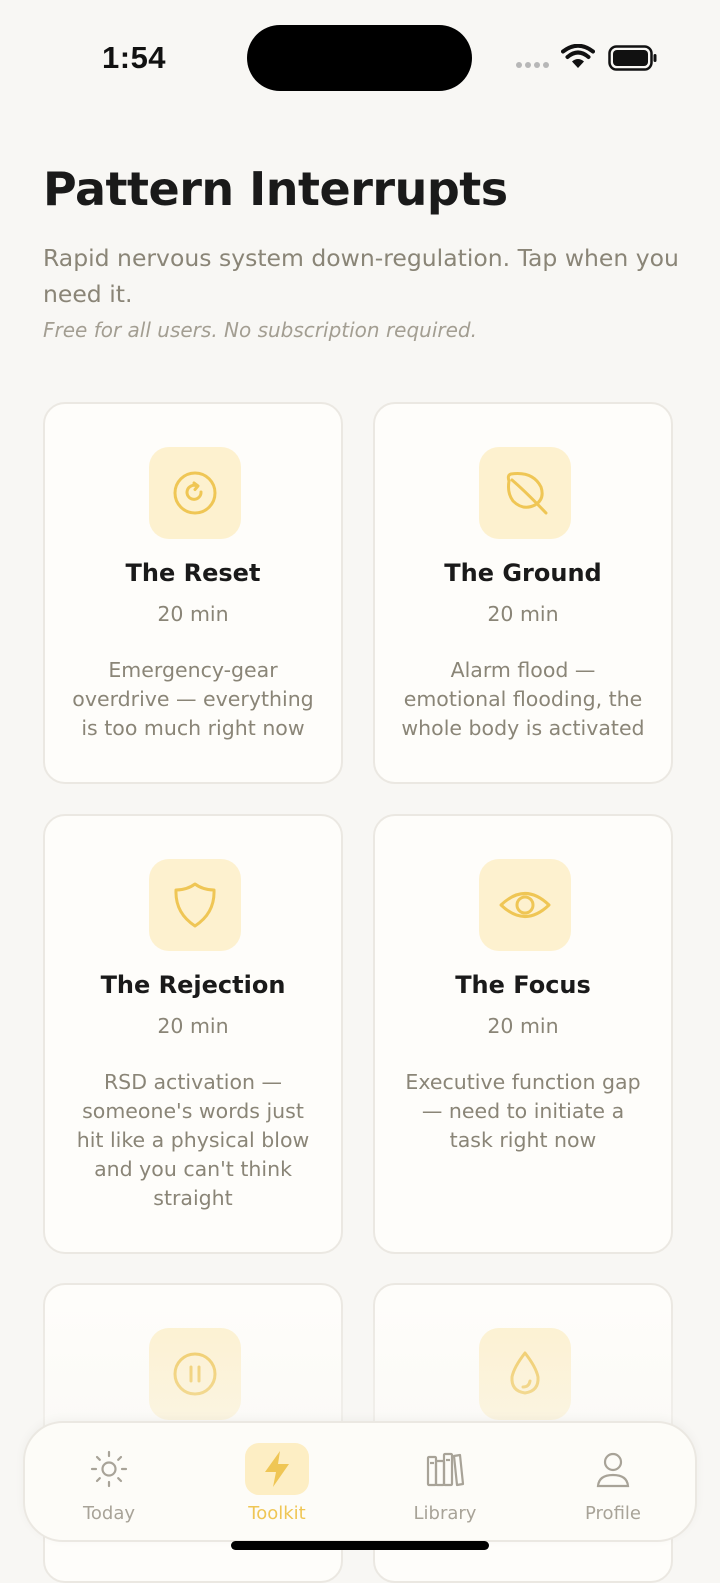 This screenshot has width=720, height=1583. Describe the element at coordinates (445, 1513) in the screenshot. I see `tab-label: Library` at that location.